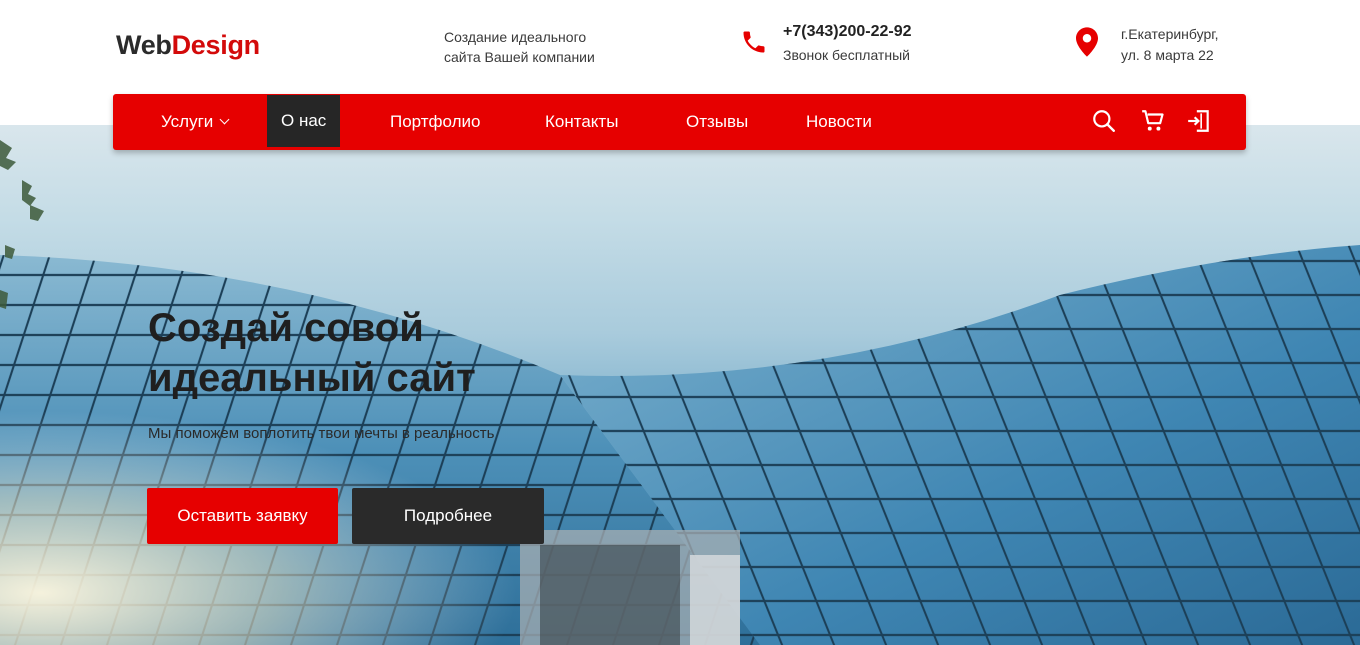 This screenshot has width=1360, height=645. I want to click on nav-item-label: Отзывы, so click(717, 121).